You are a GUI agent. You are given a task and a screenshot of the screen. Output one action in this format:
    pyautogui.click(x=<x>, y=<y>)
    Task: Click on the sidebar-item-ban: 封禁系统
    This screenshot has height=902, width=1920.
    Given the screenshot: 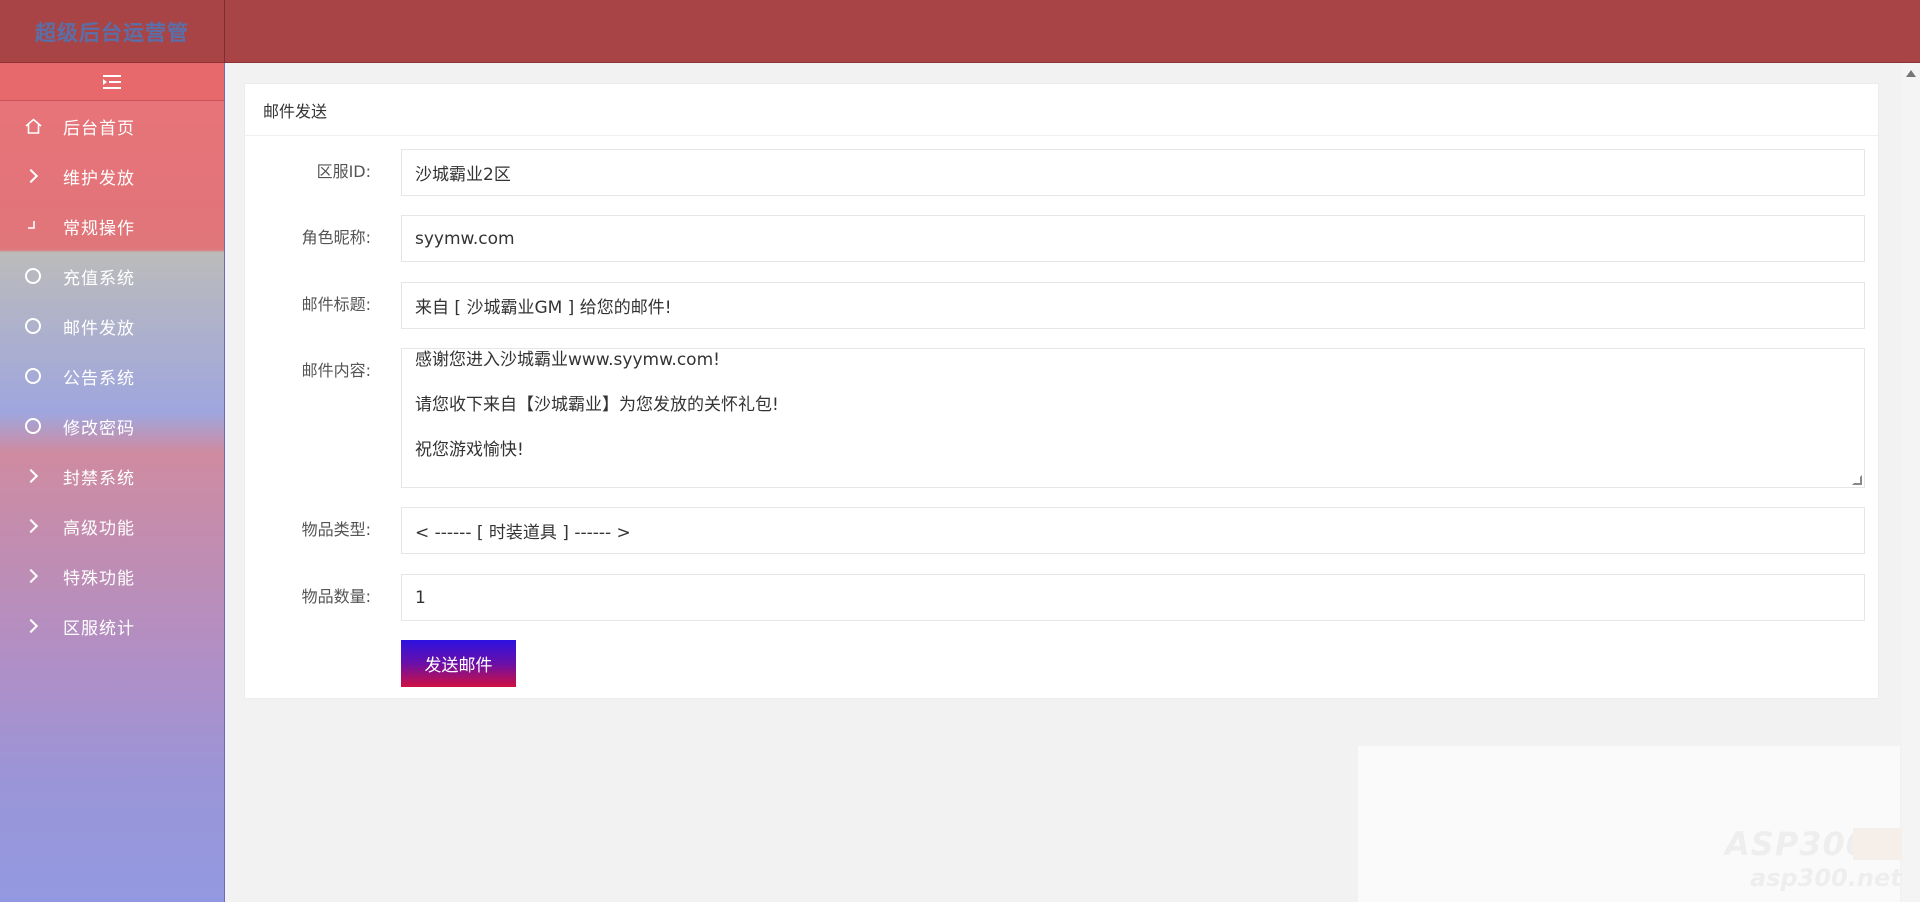 What is the action you would take?
    pyautogui.click(x=112, y=476)
    